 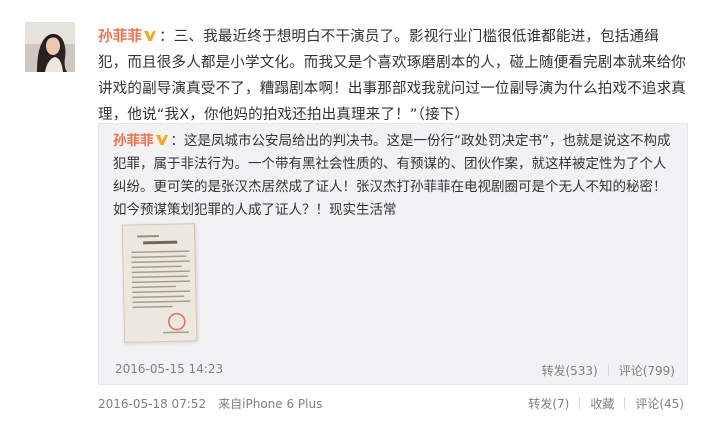 What do you see at coordinates (602, 403) in the screenshot?
I see `favorite-link: 收藏` at bounding box center [602, 403].